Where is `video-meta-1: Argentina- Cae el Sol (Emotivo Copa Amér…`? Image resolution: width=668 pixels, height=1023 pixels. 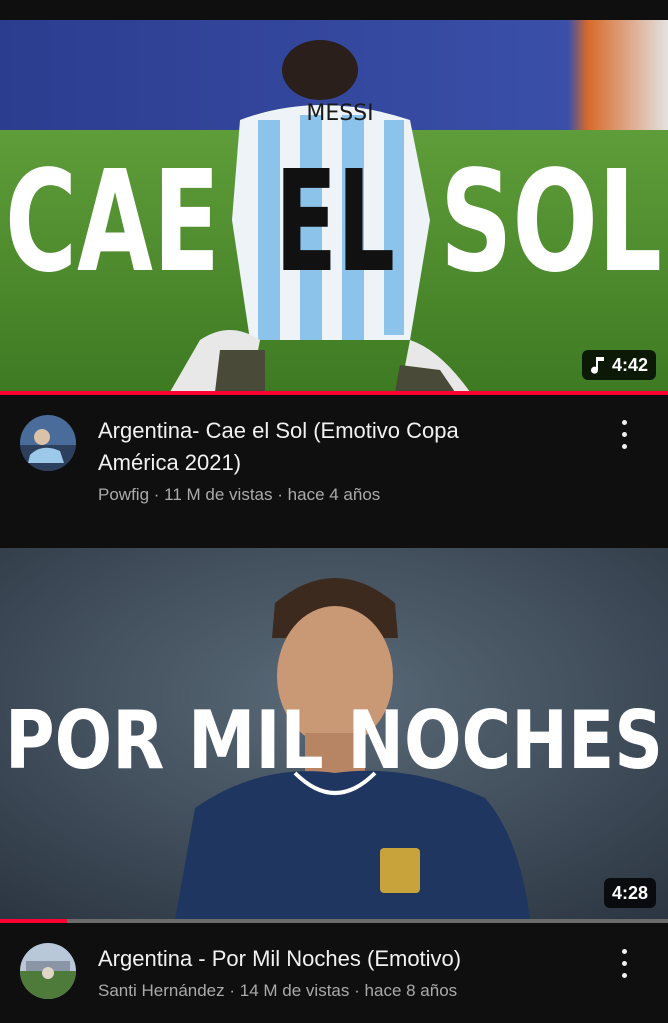 video-meta-1: Argentina- Cae el Sol (Emotivo Copa Amér… is located at coordinates (334, 470).